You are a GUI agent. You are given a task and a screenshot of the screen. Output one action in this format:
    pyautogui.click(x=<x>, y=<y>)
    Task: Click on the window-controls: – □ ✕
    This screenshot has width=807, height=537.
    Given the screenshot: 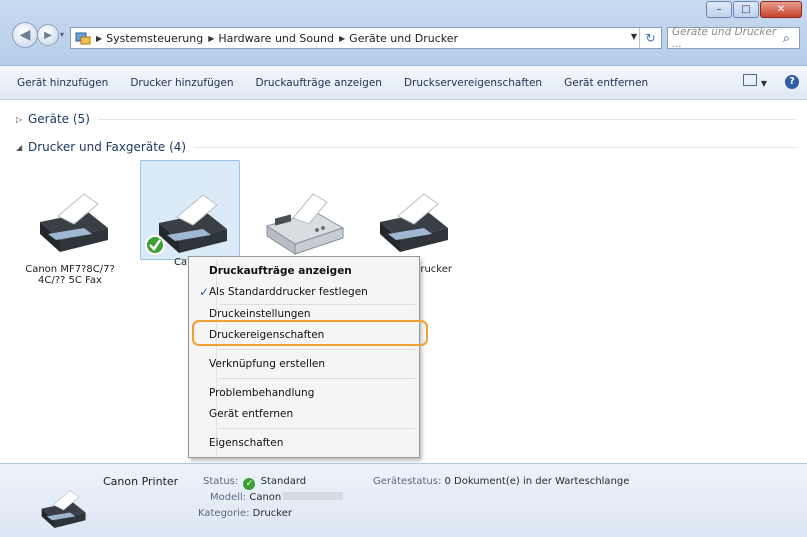 What is the action you would take?
    pyautogui.click(x=754, y=9)
    